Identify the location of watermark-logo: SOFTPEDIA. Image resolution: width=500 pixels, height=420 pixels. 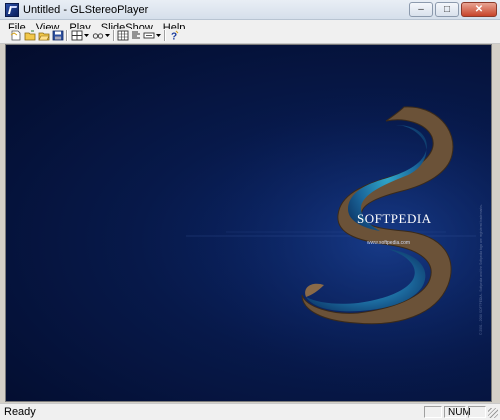
(394, 218).